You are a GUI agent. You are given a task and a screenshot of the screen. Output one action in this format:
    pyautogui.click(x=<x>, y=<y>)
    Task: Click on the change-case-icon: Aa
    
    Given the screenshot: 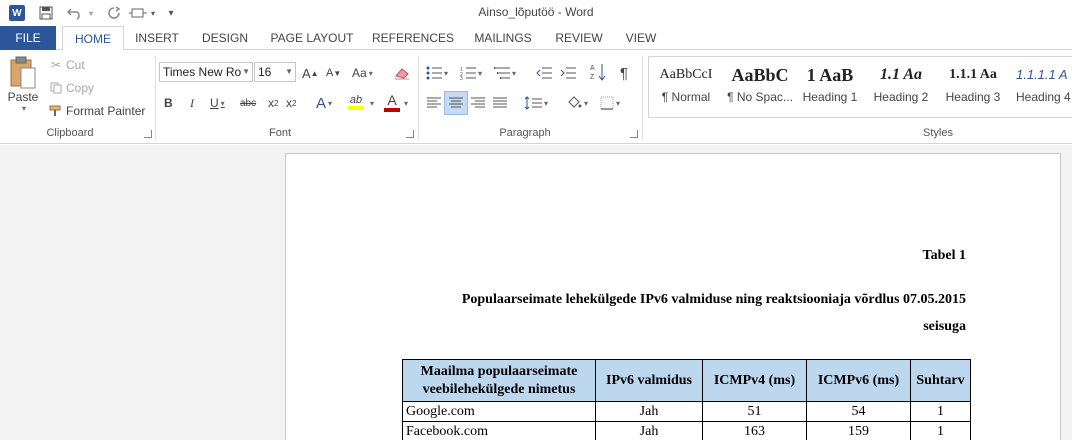 What is the action you would take?
    pyautogui.click(x=359, y=73)
    